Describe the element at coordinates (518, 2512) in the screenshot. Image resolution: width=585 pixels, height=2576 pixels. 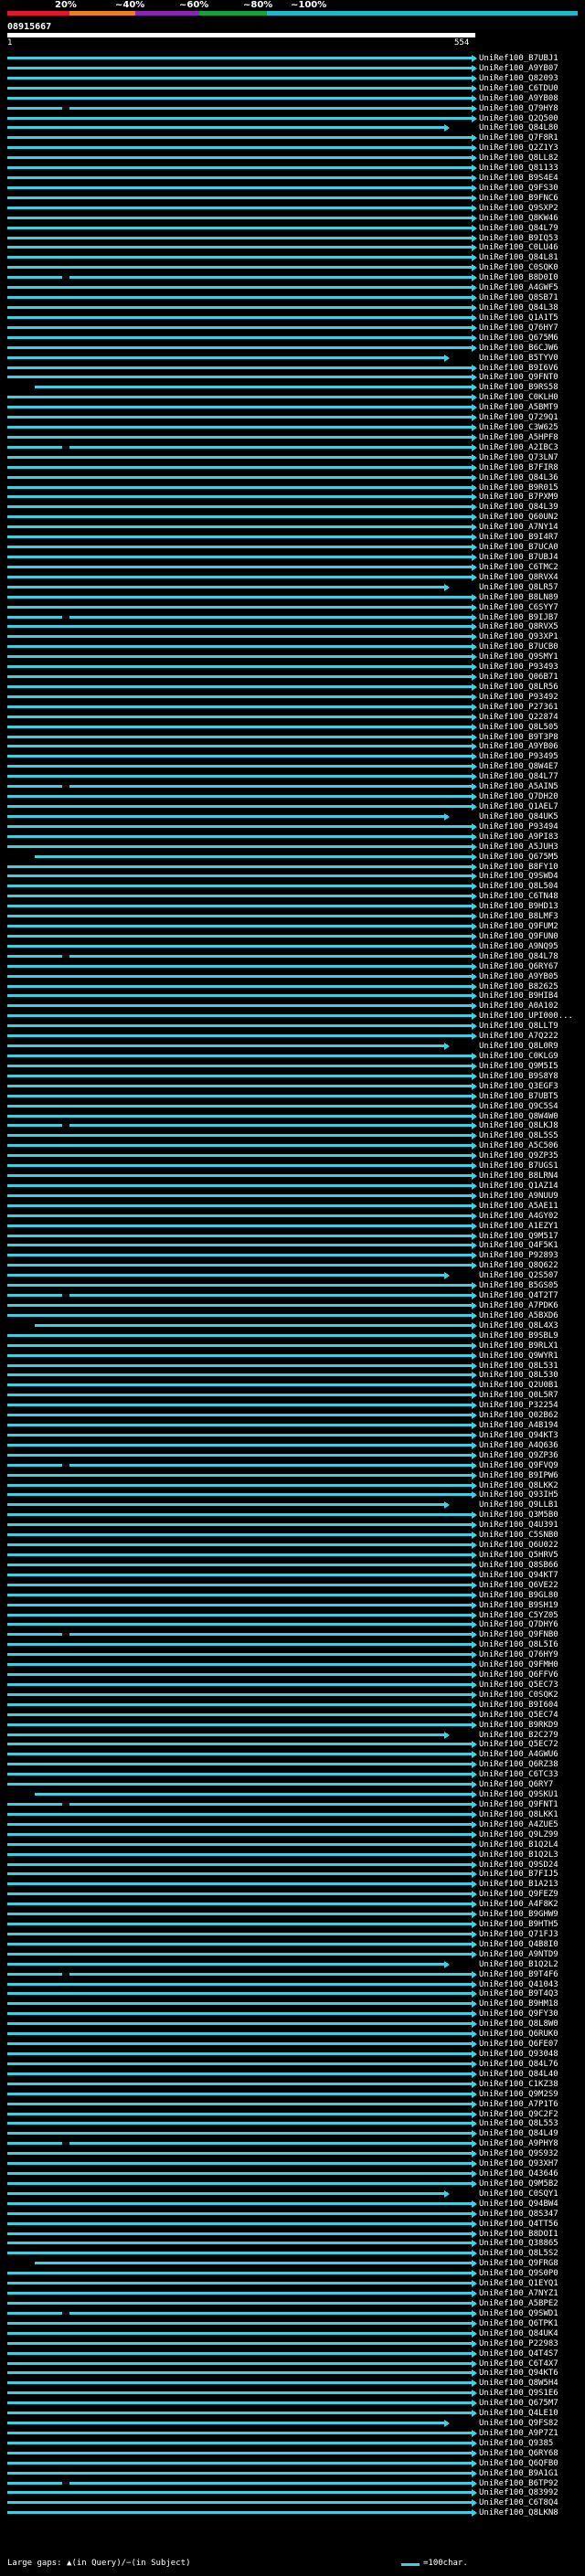
I see `hit-label: UniRef100_Q8LKN8` at that location.